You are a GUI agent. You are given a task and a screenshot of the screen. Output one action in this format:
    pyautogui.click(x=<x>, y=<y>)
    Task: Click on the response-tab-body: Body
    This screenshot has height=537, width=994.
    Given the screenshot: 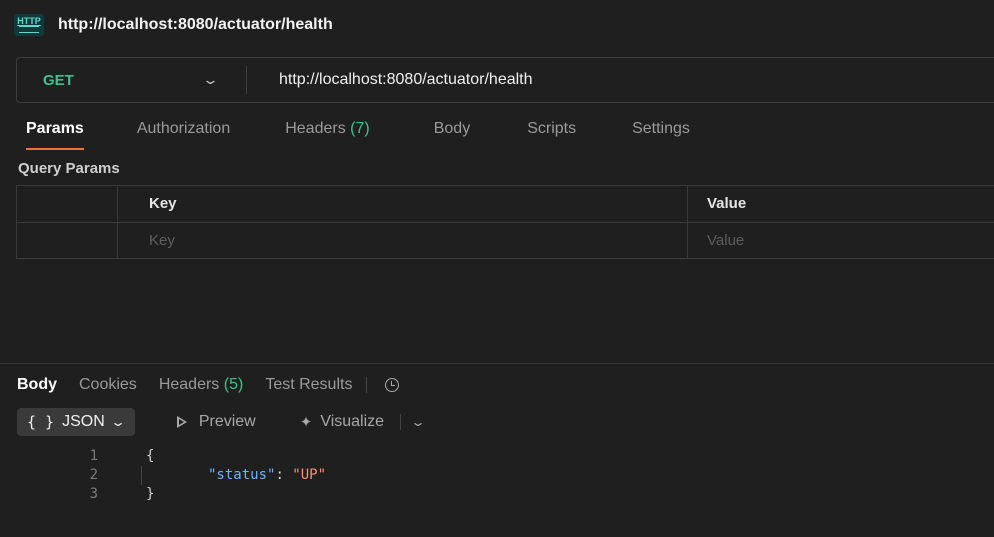 What is the action you would take?
    pyautogui.click(x=37, y=385)
    